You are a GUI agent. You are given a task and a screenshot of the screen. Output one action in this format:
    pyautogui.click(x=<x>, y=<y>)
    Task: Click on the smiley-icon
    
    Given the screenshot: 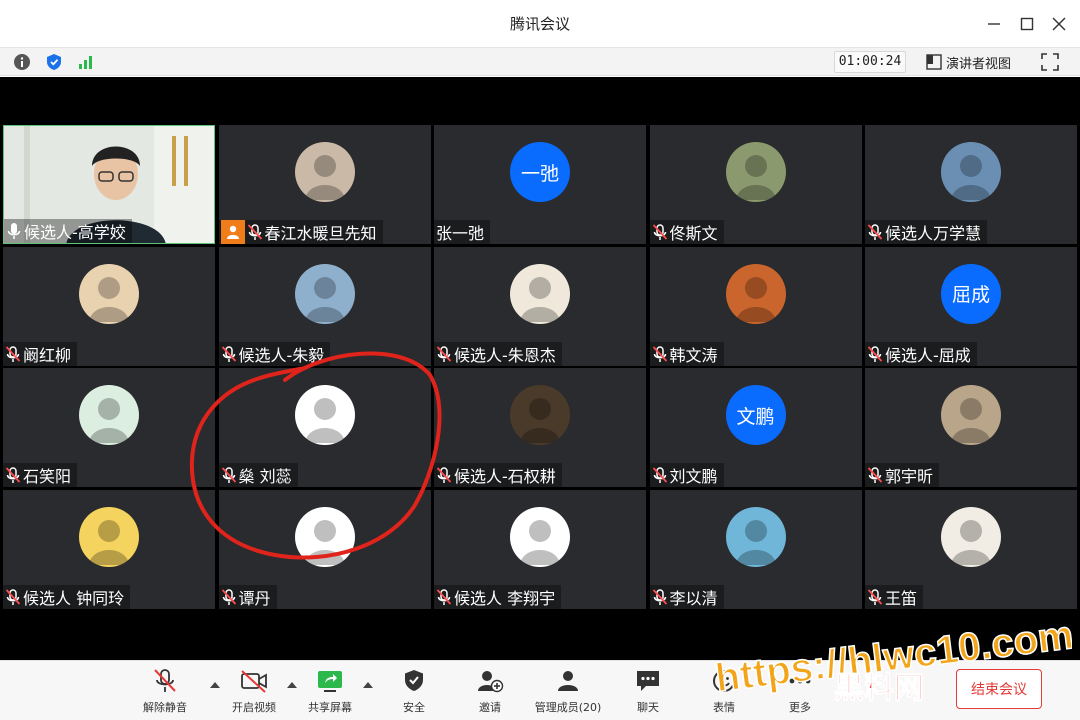 What is the action you would take?
    pyautogui.click(x=724, y=681)
    